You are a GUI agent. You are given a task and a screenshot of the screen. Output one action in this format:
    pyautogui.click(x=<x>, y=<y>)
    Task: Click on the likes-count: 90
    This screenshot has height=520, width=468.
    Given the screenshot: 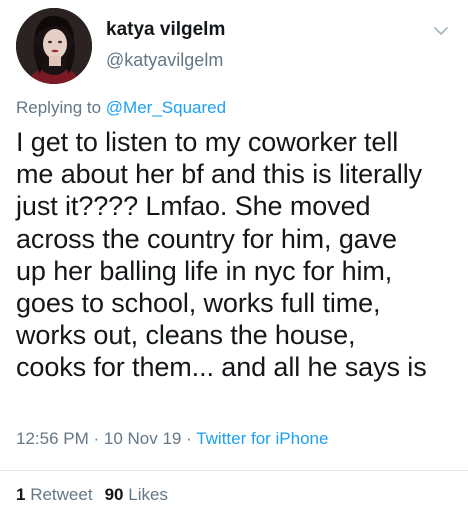 What is the action you would take?
    pyautogui.click(x=114, y=494)
    